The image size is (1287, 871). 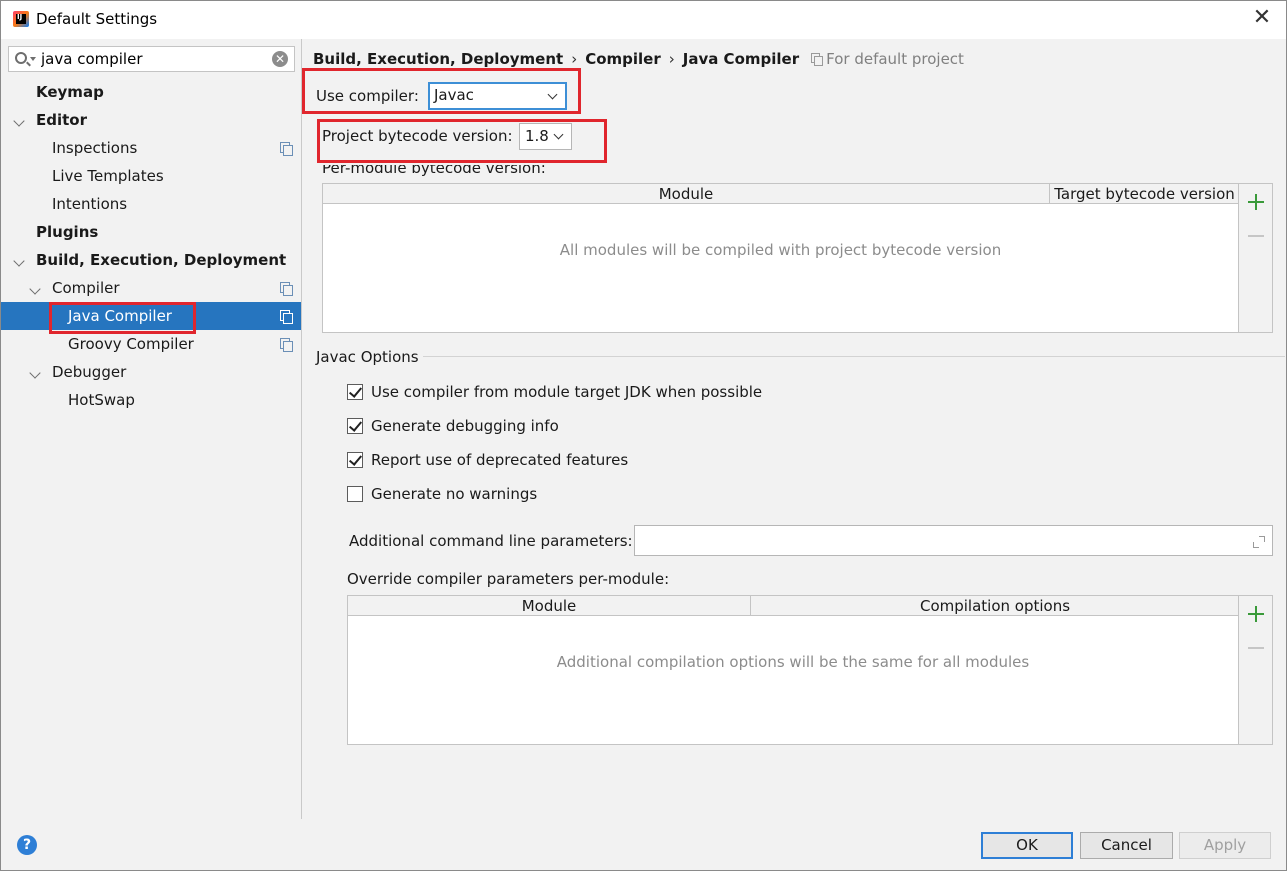 What do you see at coordinates (151, 148) in the screenshot?
I see `sidebar-item-inspections: Inspections` at bounding box center [151, 148].